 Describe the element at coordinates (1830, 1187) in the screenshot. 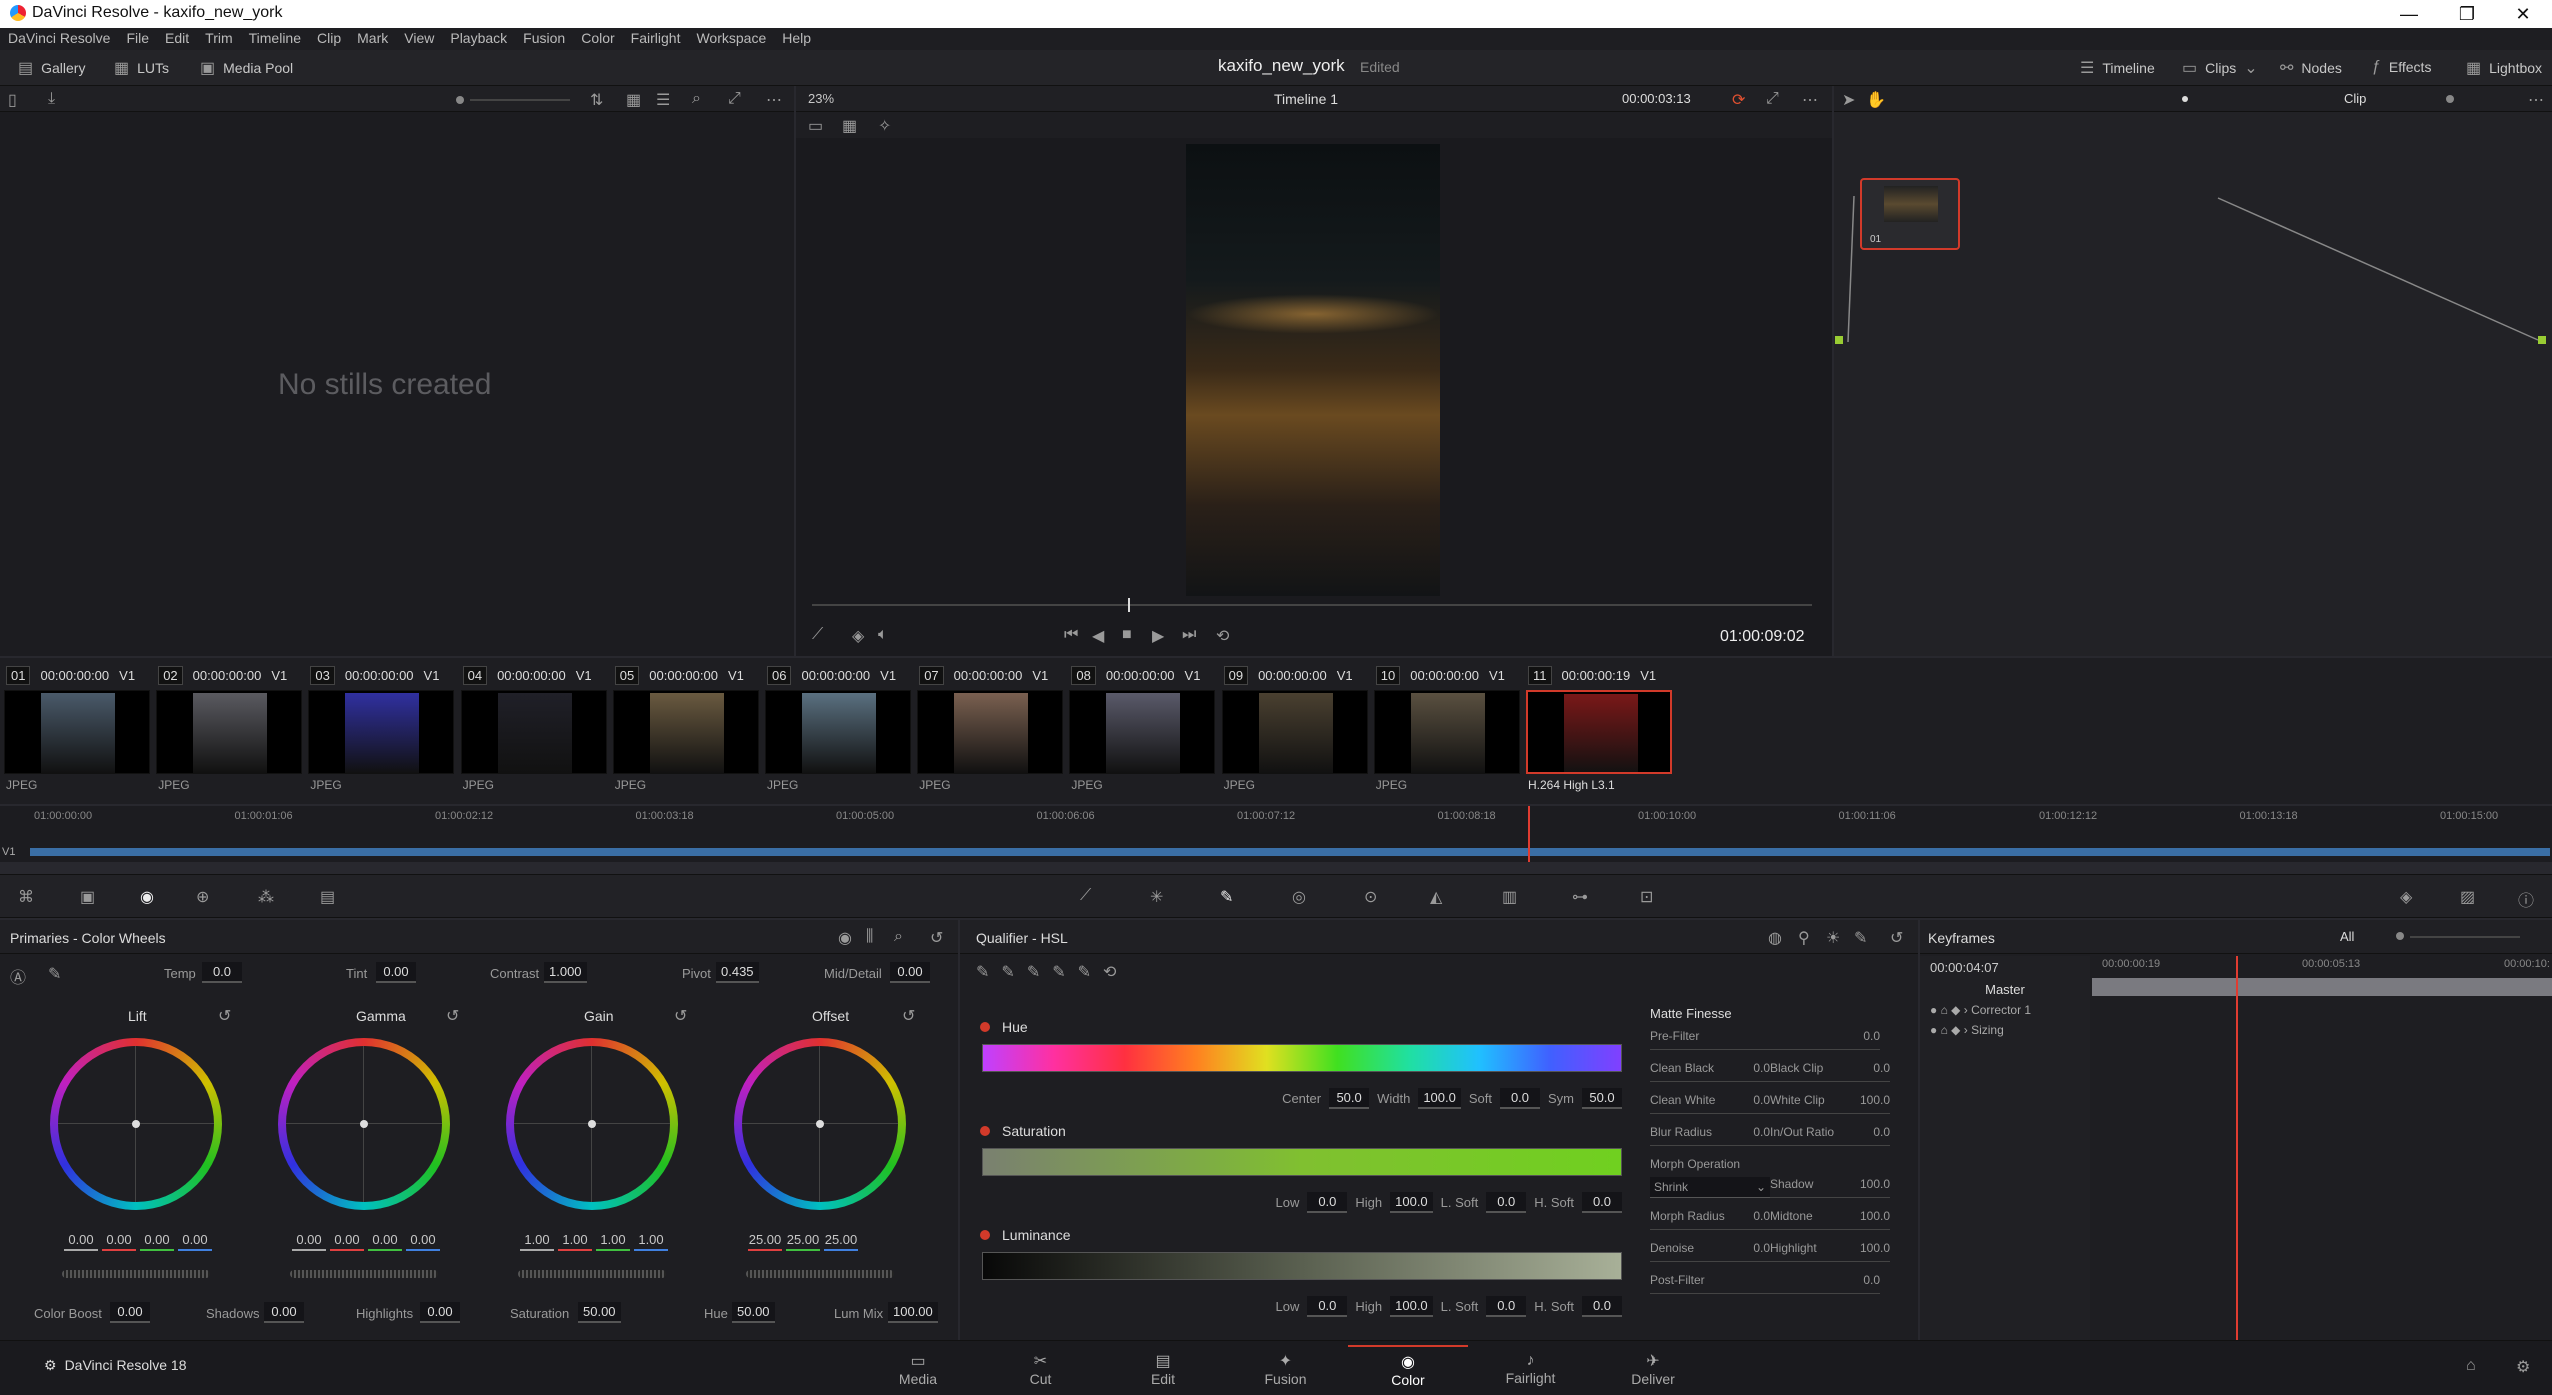

I see `shadow-control: Shadow 100.0` at that location.